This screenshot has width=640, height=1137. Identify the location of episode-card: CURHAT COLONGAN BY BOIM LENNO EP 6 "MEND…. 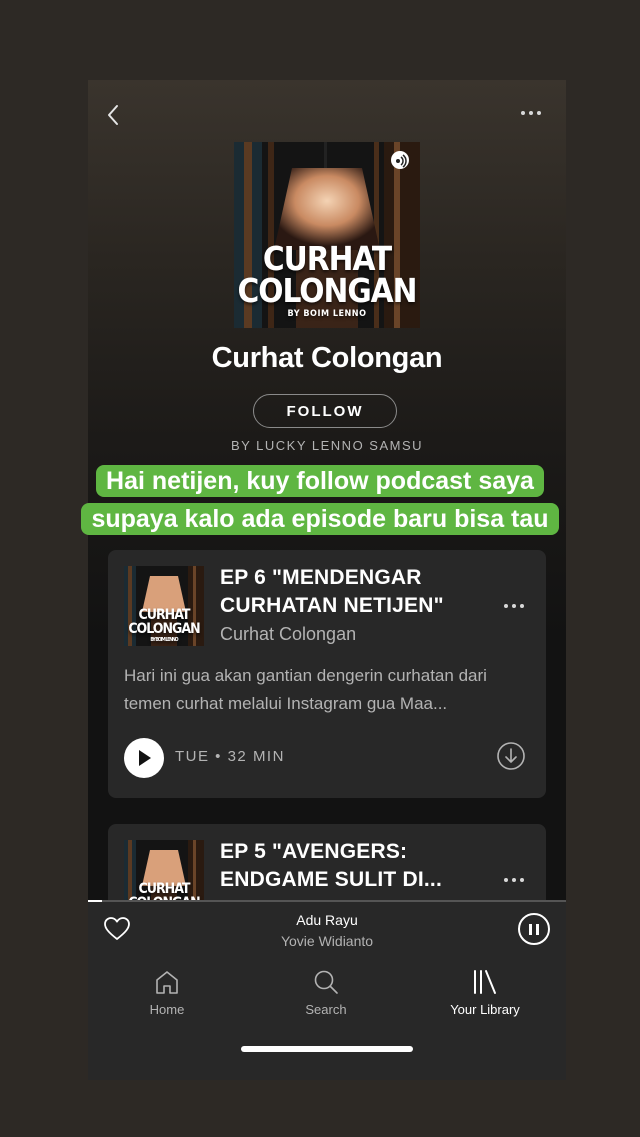
(327, 674).